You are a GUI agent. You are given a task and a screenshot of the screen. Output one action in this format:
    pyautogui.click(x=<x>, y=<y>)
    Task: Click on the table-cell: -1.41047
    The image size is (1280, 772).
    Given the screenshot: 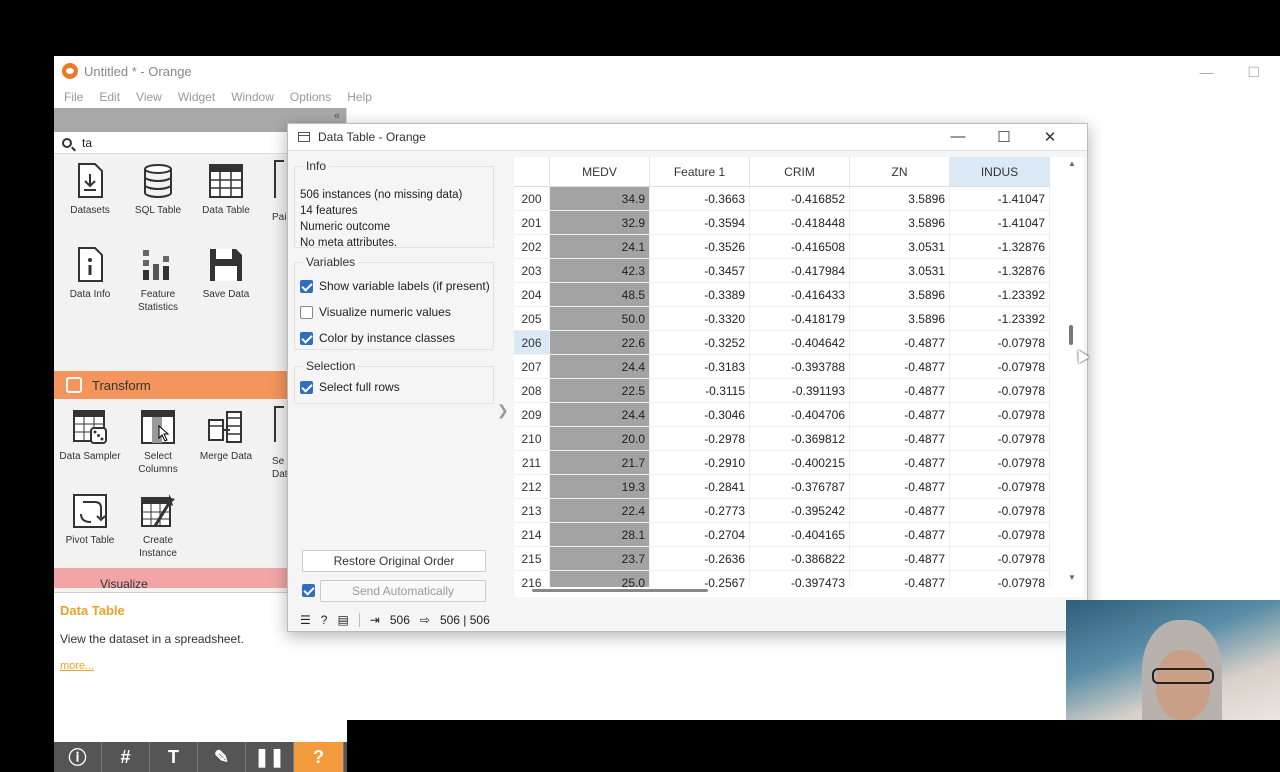 What is the action you would take?
    pyautogui.click(x=1000, y=198)
    